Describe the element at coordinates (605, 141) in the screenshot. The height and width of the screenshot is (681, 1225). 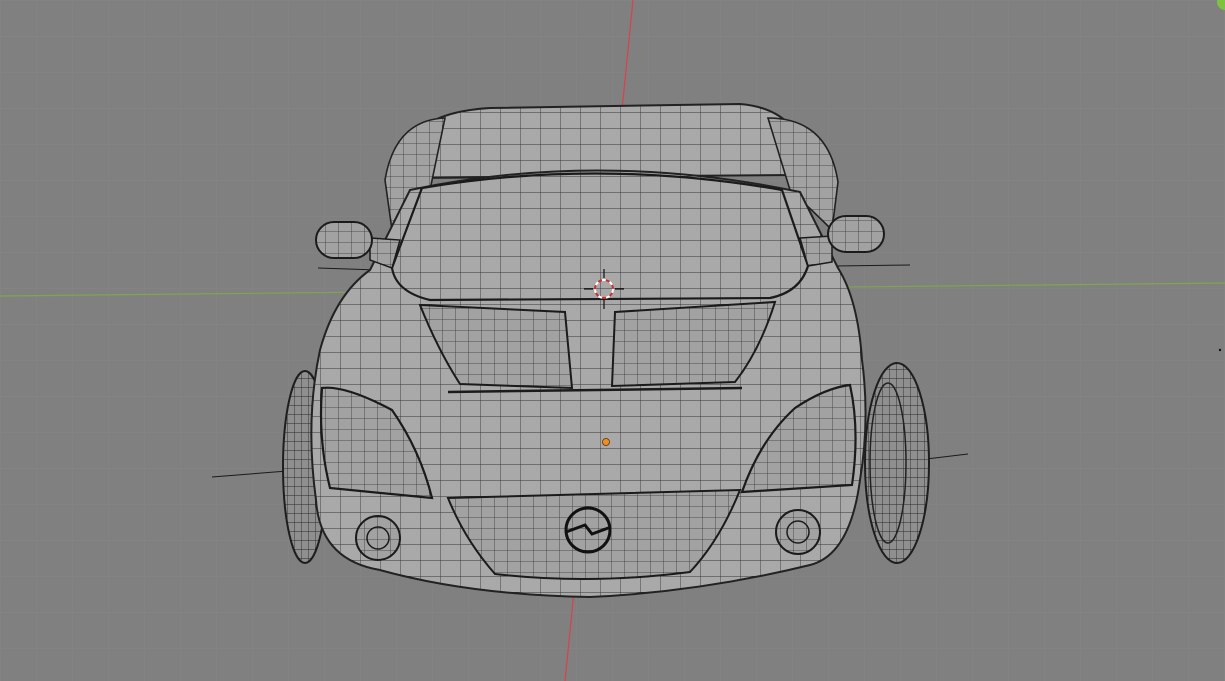
I see `roof-panel` at that location.